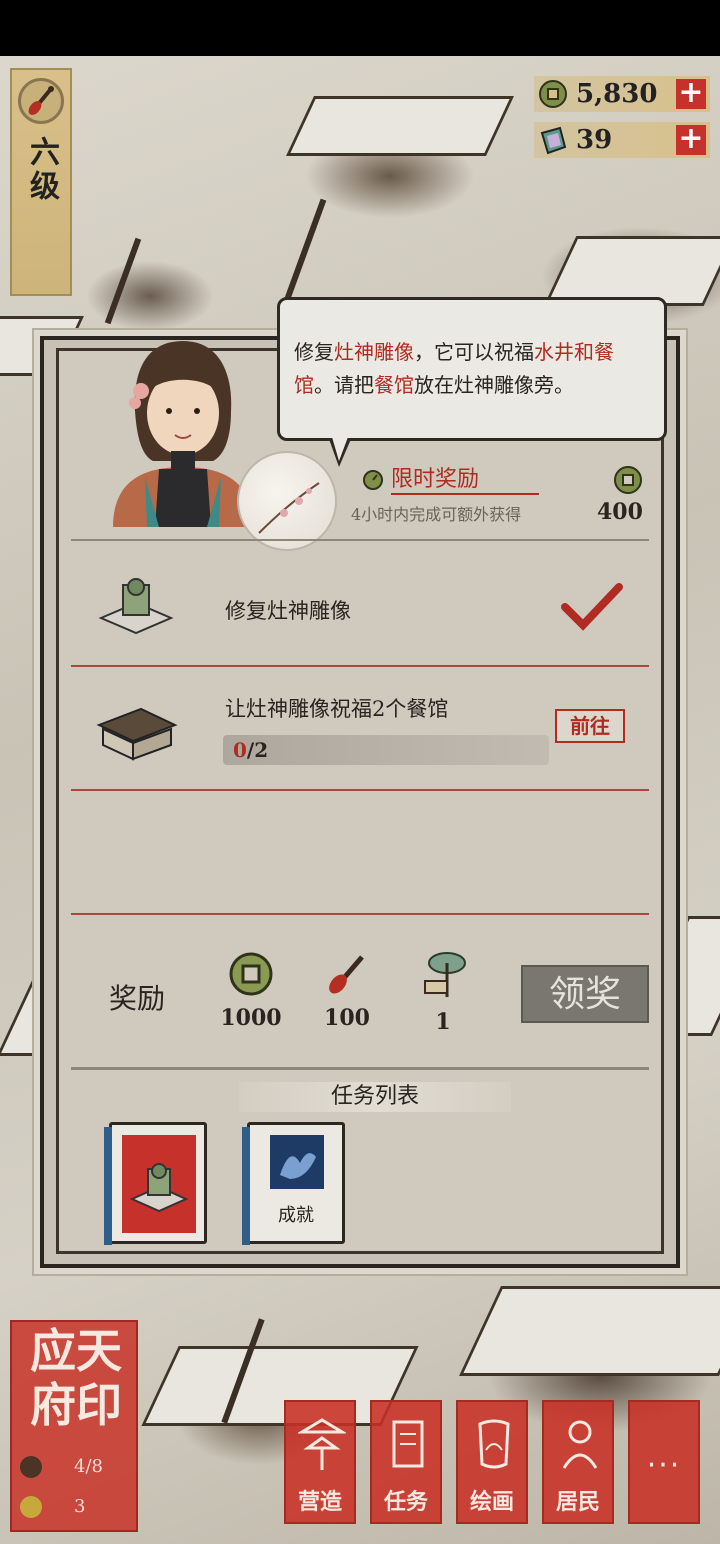  I want to click on task-list-title: 任务列表, so click(375, 1097).